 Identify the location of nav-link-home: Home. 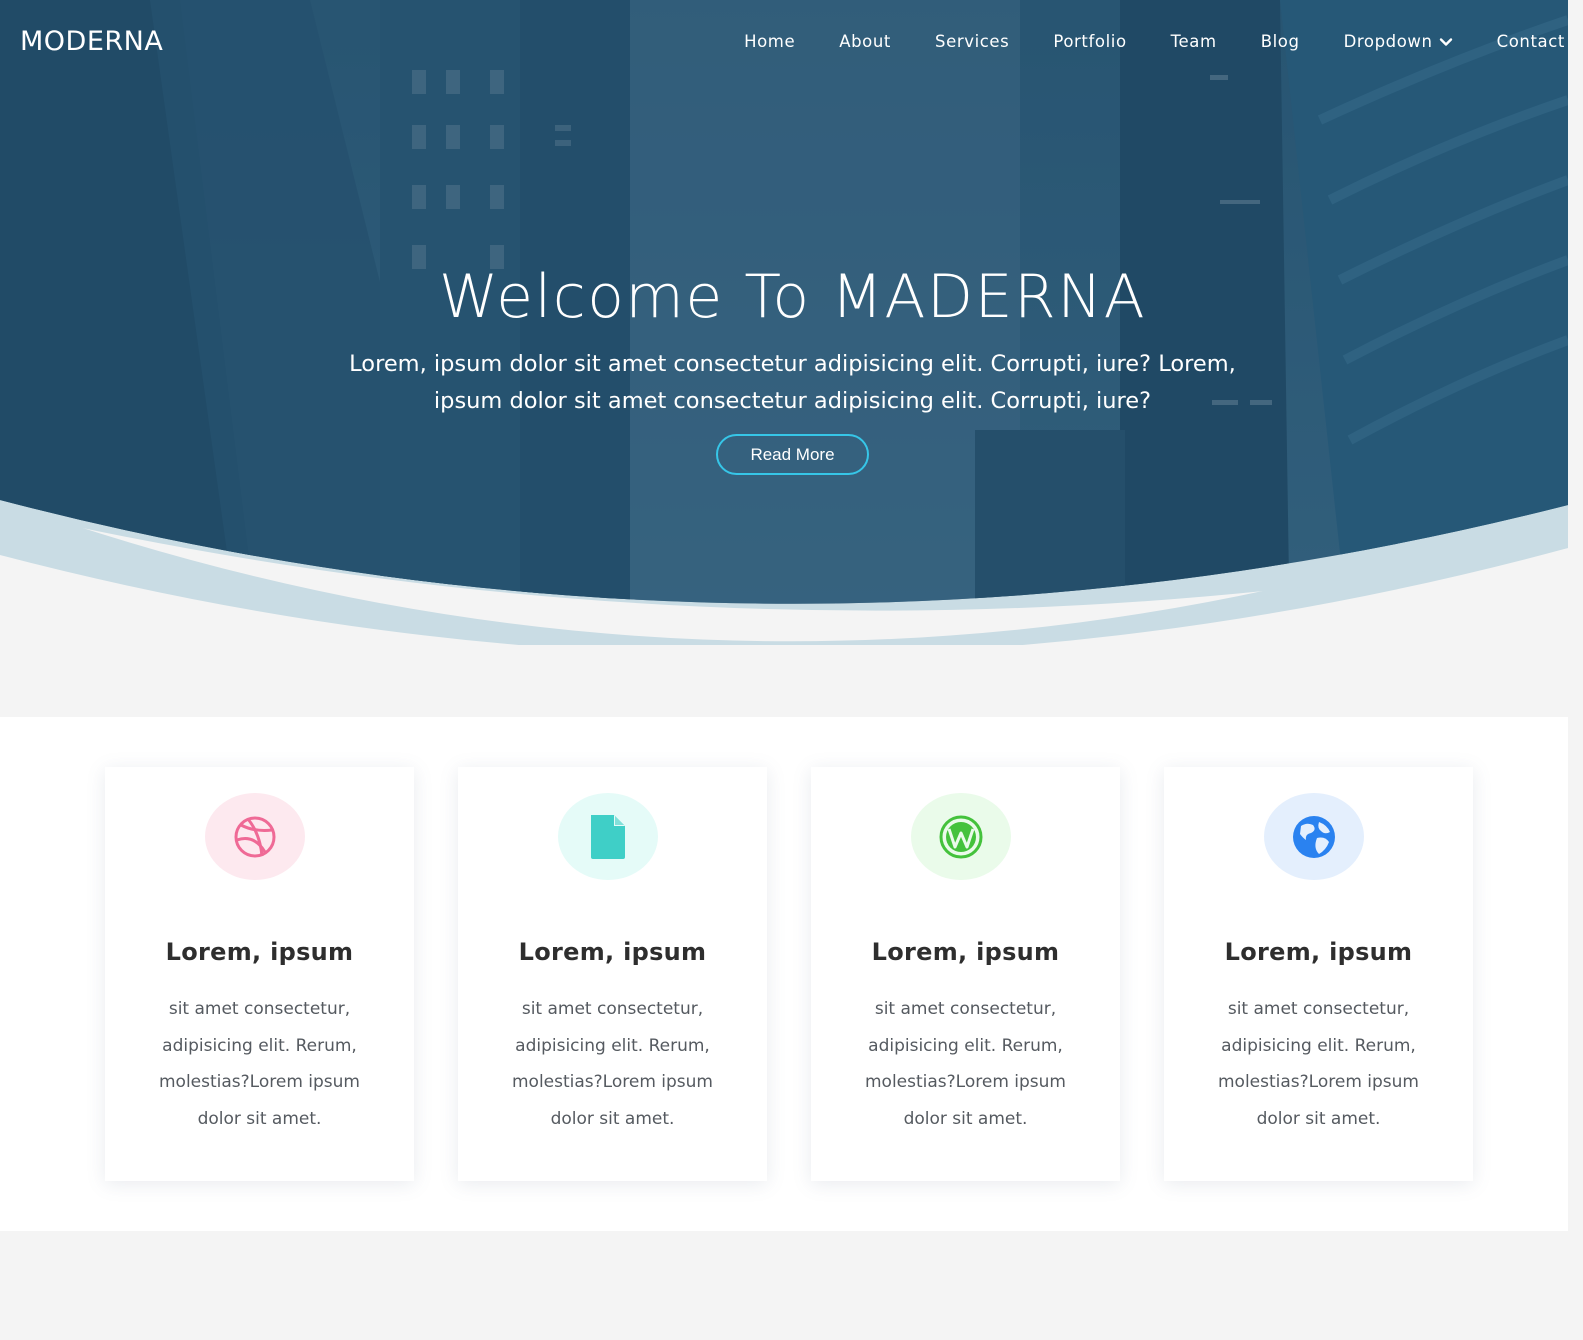
(769, 41).